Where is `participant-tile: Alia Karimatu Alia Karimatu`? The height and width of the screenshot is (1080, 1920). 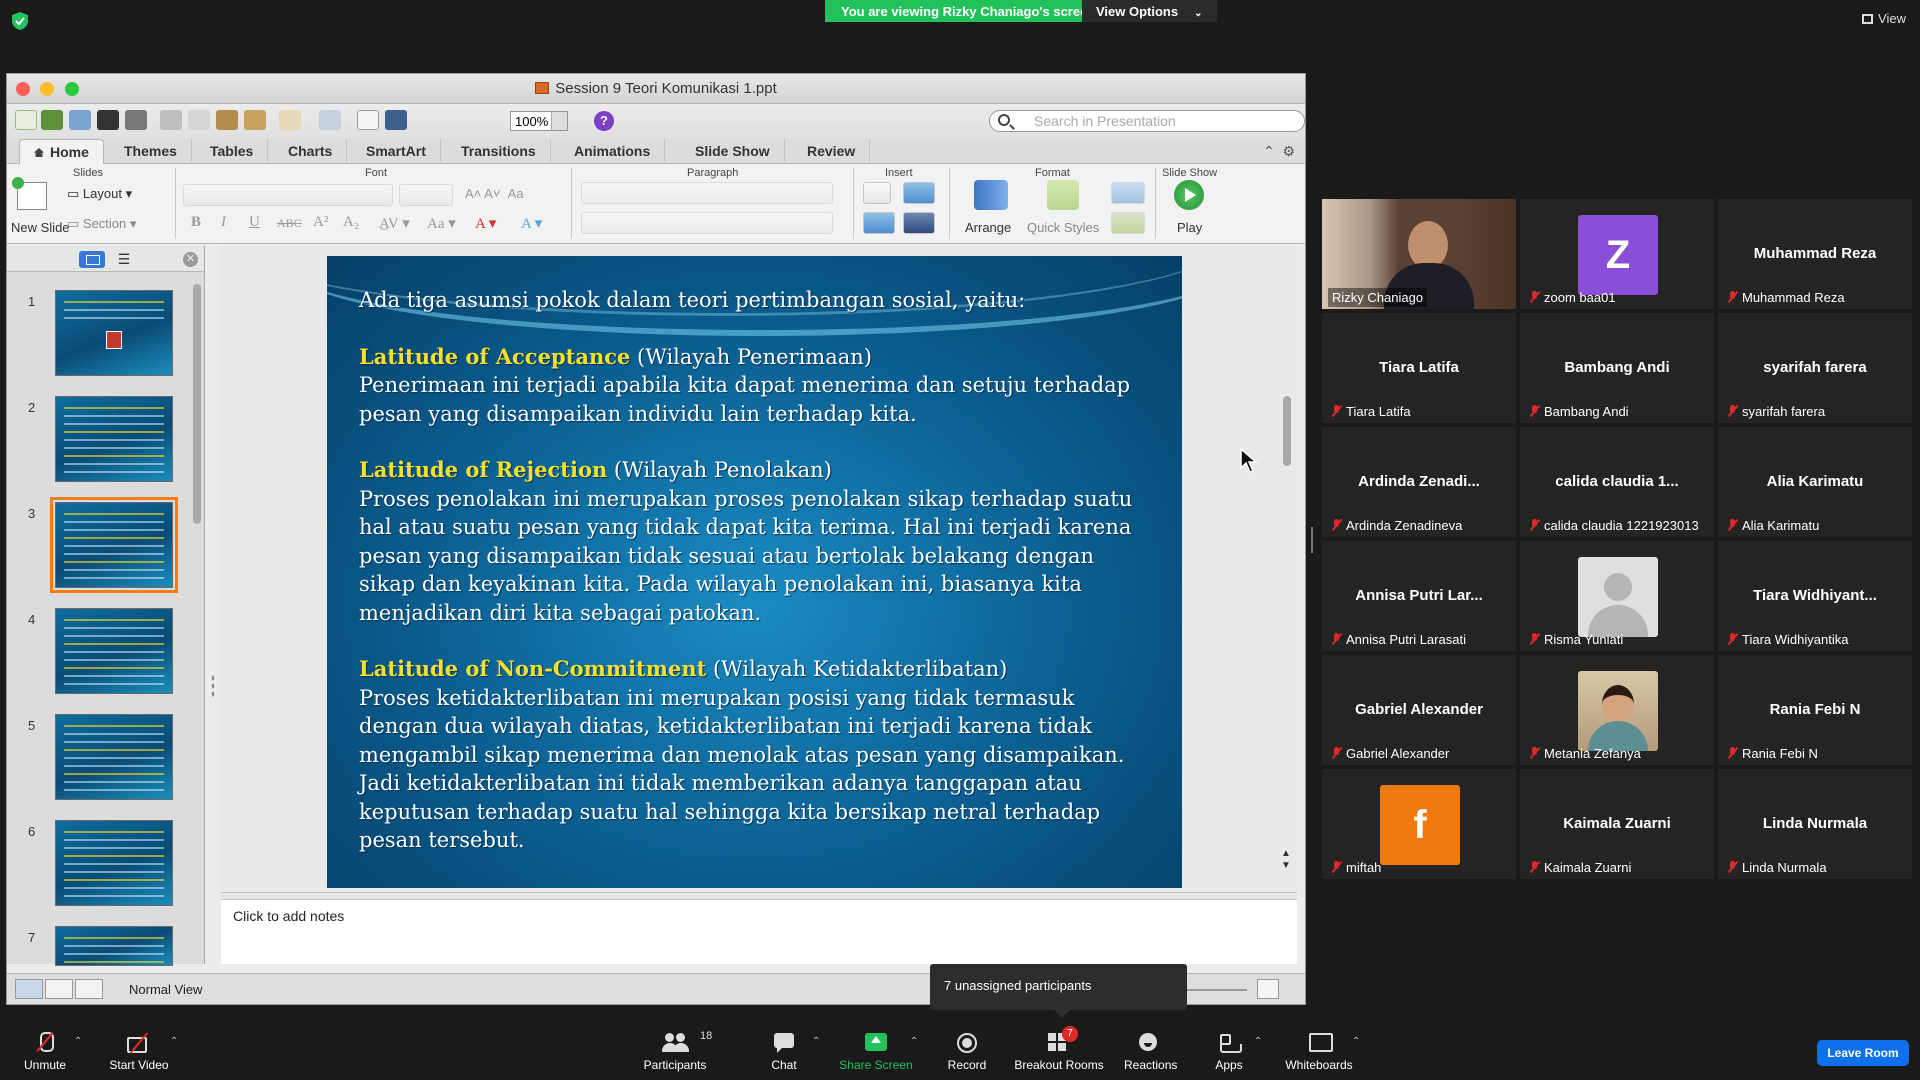 participant-tile: Alia Karimatu Alia Karimatu is located at coordinates (1815, 482).